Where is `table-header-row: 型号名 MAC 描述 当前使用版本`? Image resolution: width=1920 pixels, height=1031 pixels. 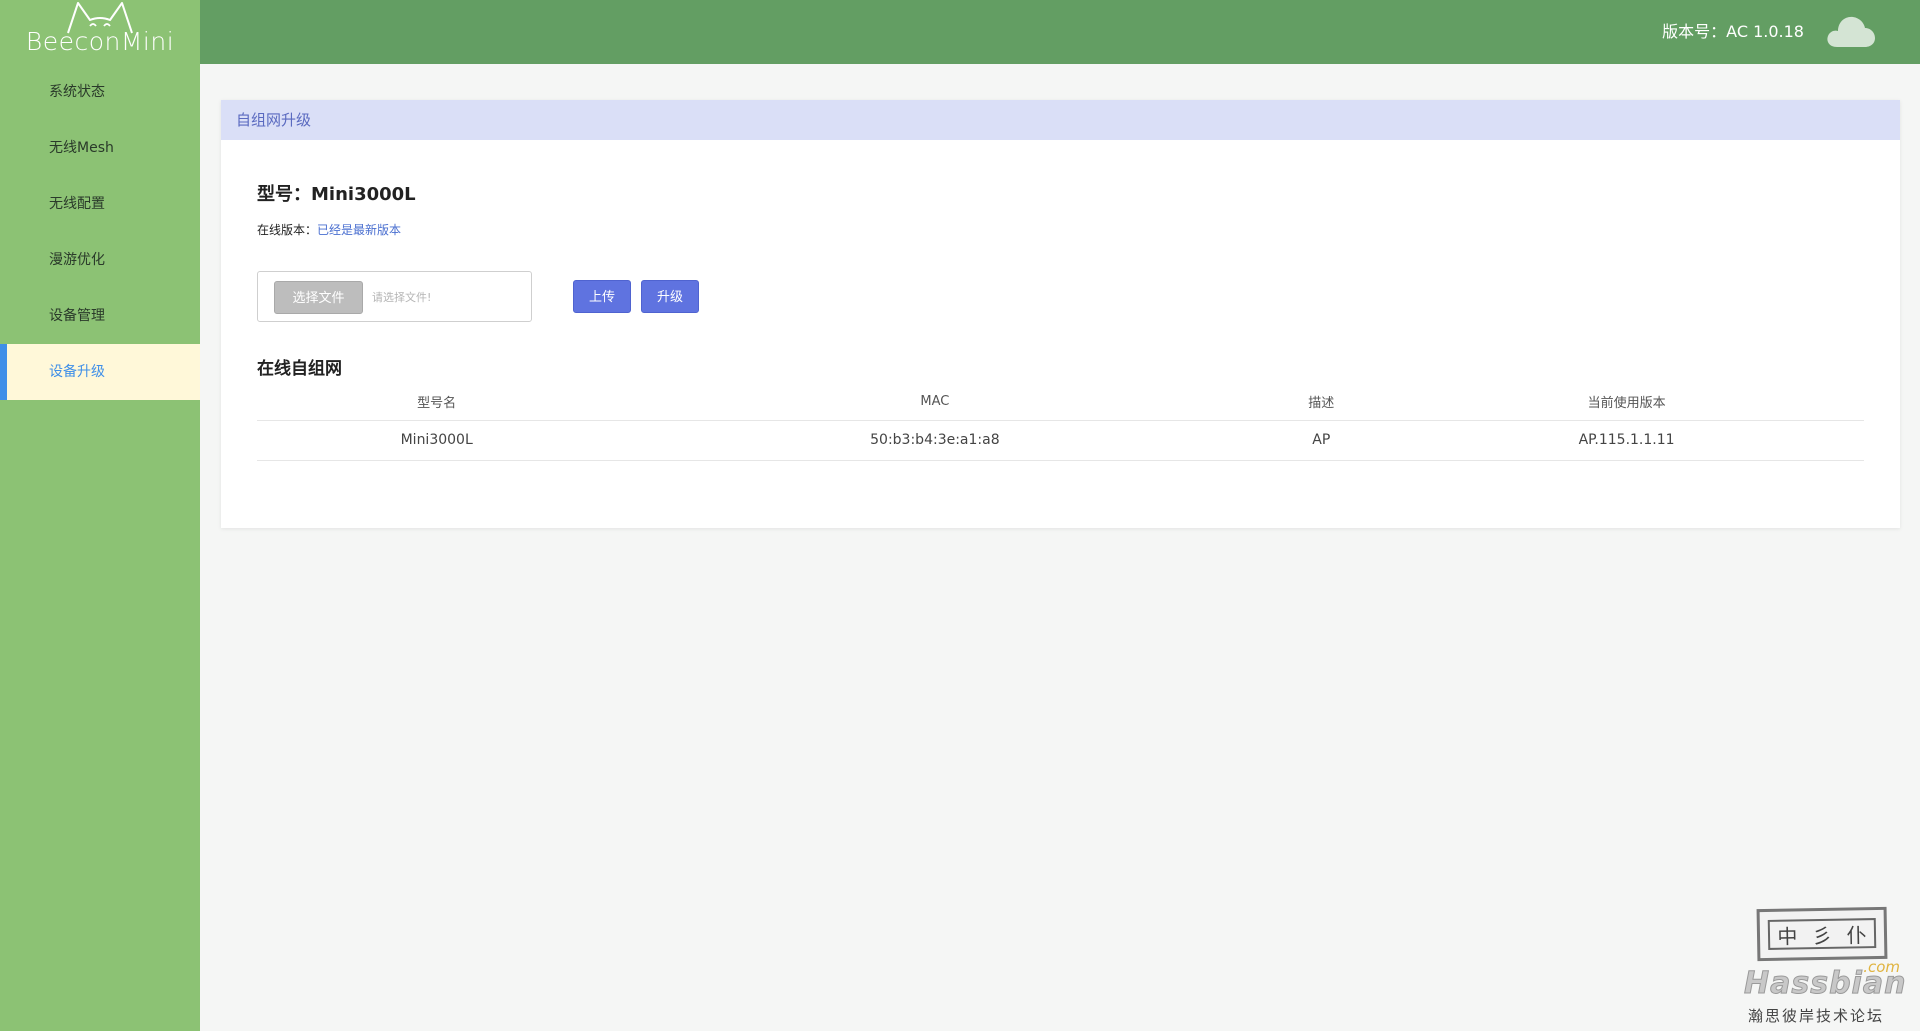 table-header-row: 型号名 MAC 描述 当前使用版本 is located at coordinates (1060, 402).